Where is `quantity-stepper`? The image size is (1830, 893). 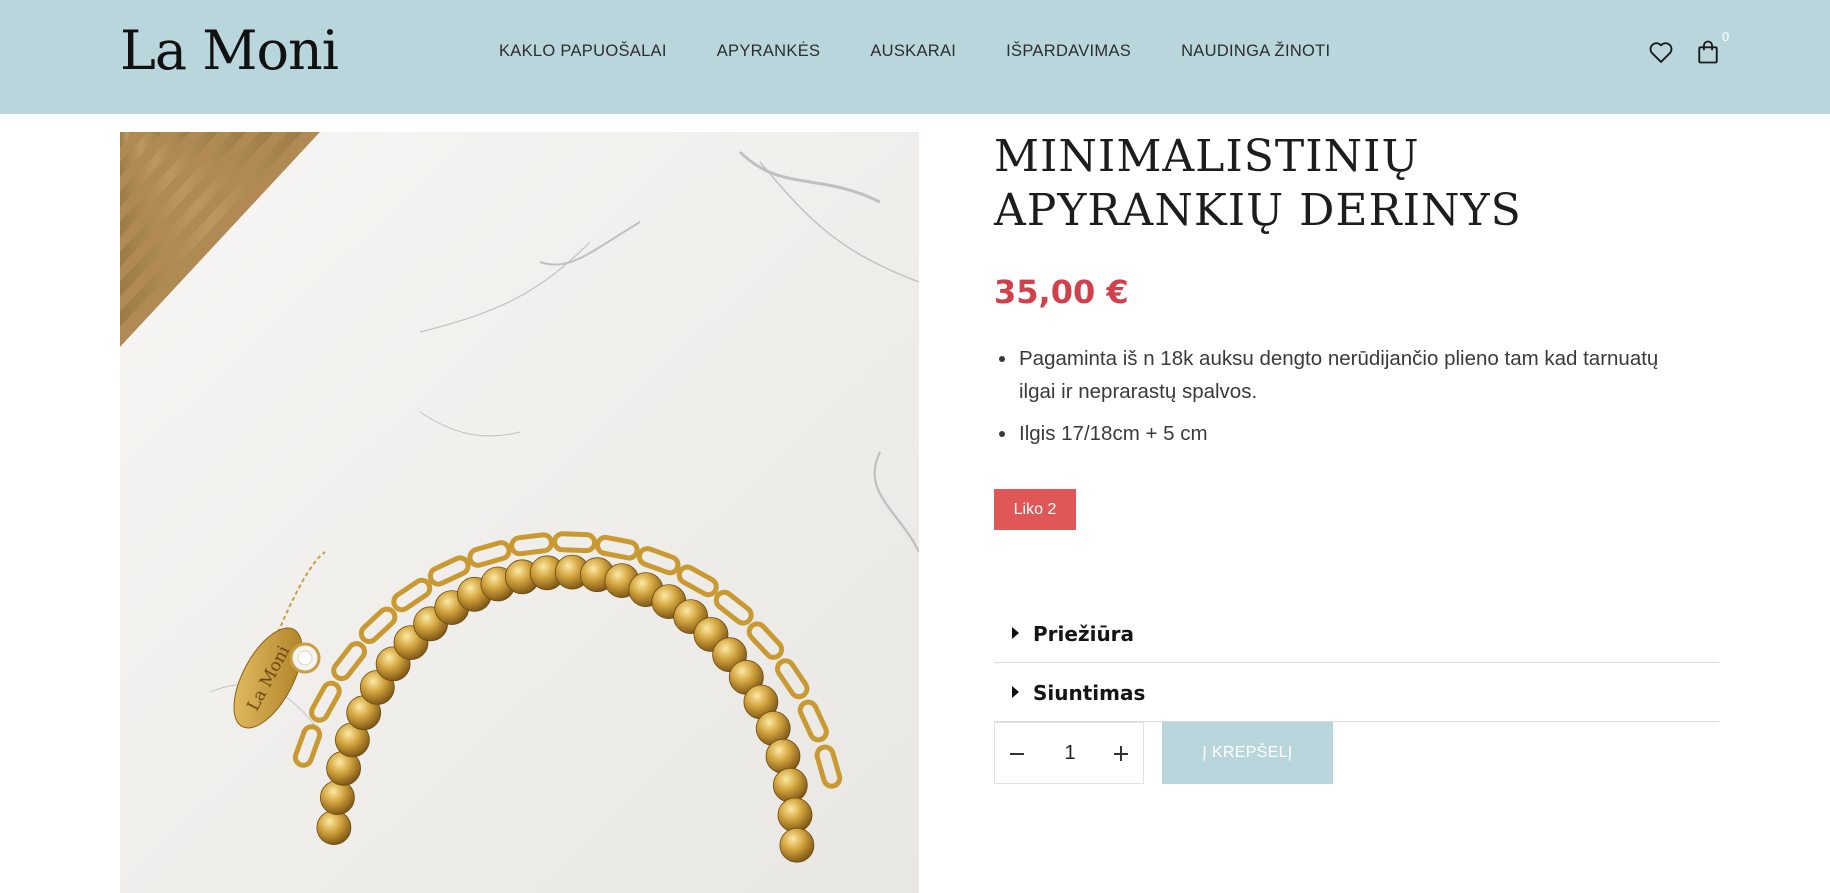 quantity-stepper is located at coordinates (1069, 753).